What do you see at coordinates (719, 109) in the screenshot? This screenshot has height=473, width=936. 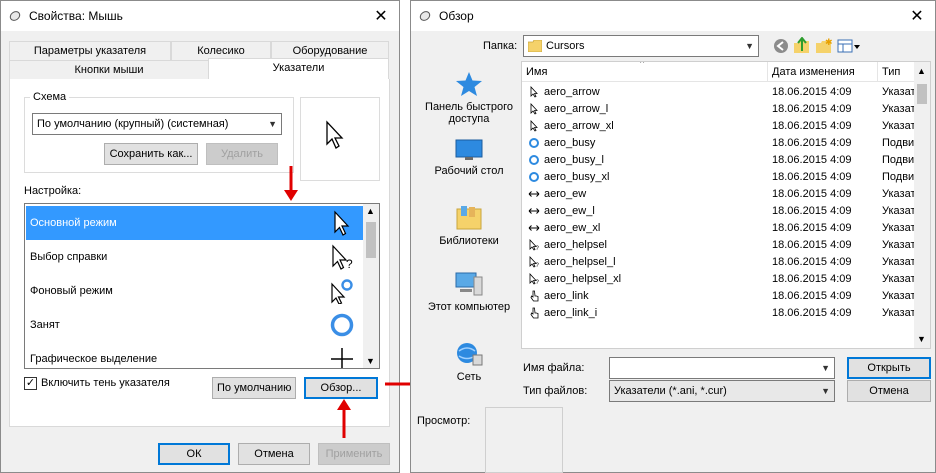 I see `file-row: aero_arrow_l 18.06.2015 4:09 Указат` at bounding box center [719, 109].